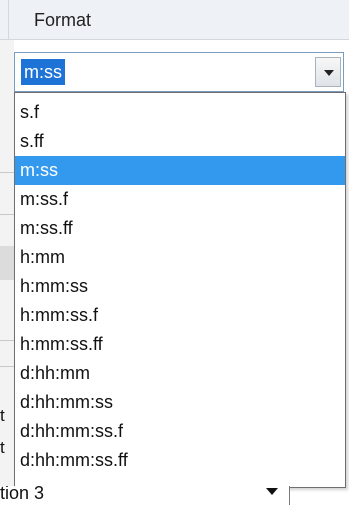 This screenshot has height=505, width=349. I want to click on format-option: h:mm:ss, so click(180, 286).